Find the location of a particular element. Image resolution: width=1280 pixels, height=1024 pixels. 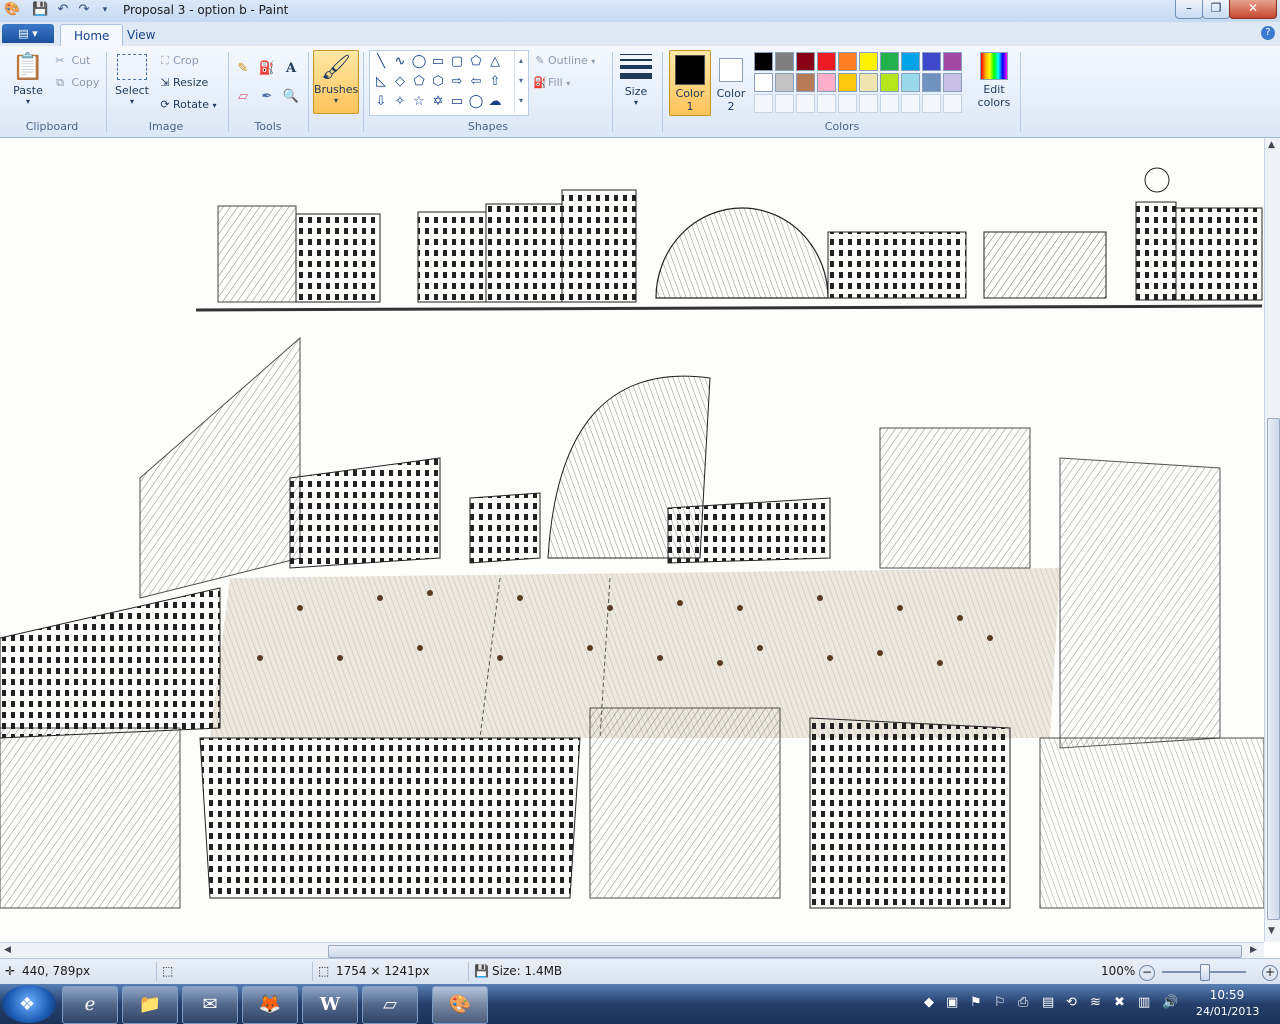

save-icon: 💾 is located at coordinates (40, 10).